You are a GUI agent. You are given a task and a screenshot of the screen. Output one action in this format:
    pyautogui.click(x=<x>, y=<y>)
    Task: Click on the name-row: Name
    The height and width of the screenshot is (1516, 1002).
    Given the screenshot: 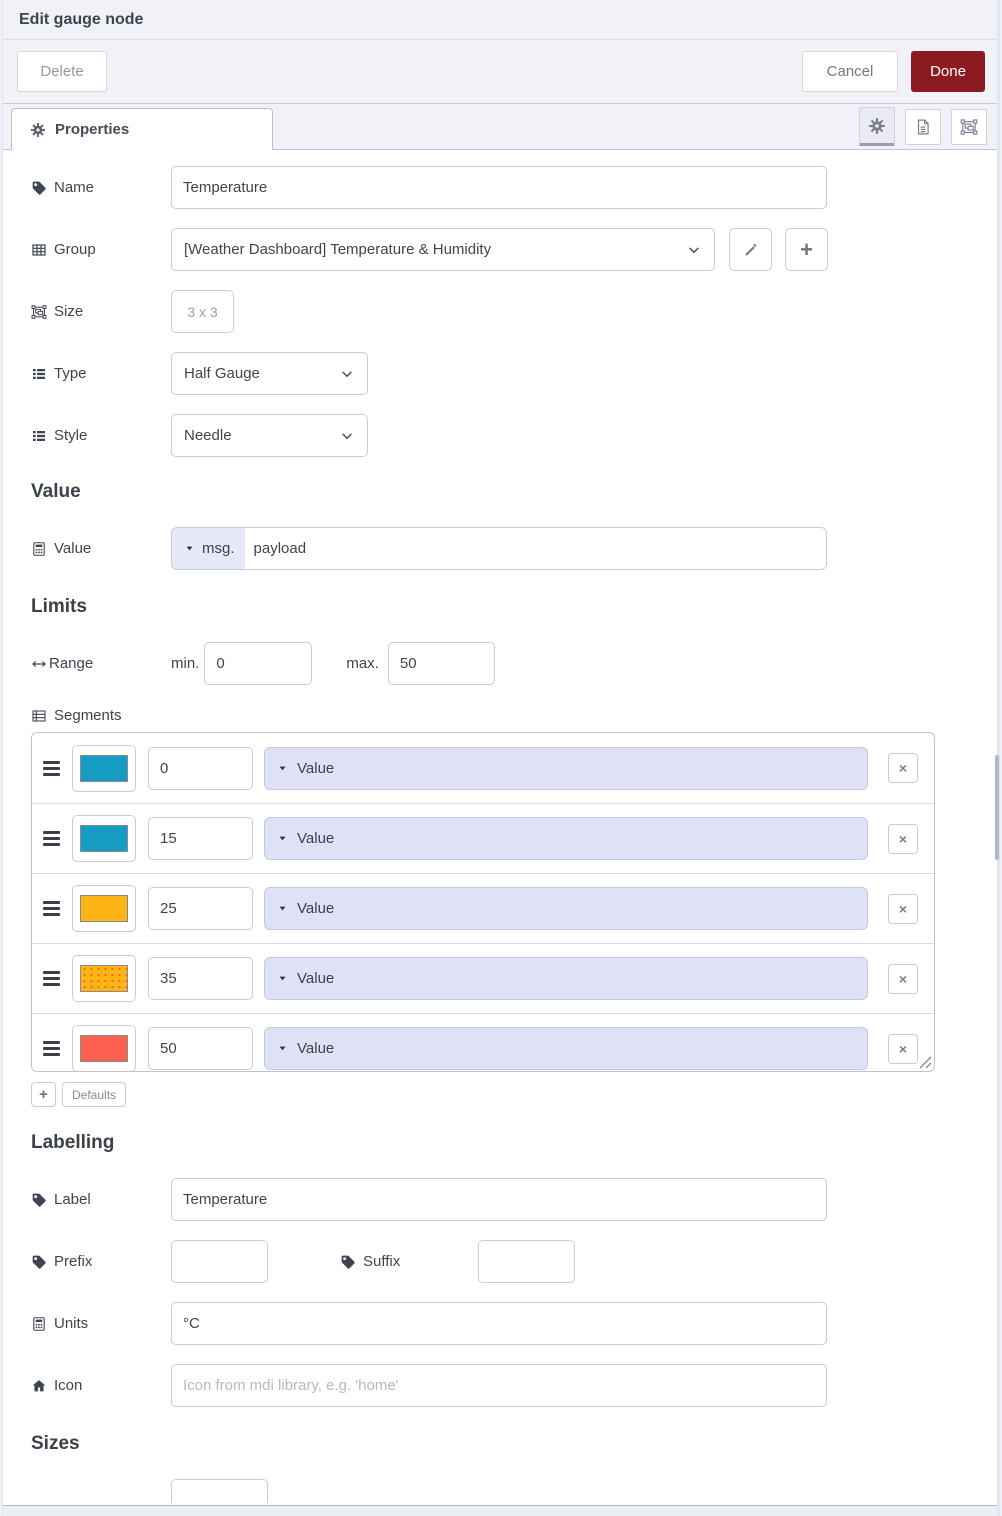 What is the action you would take?
    pyautogui.click(x=515, y=187)
    